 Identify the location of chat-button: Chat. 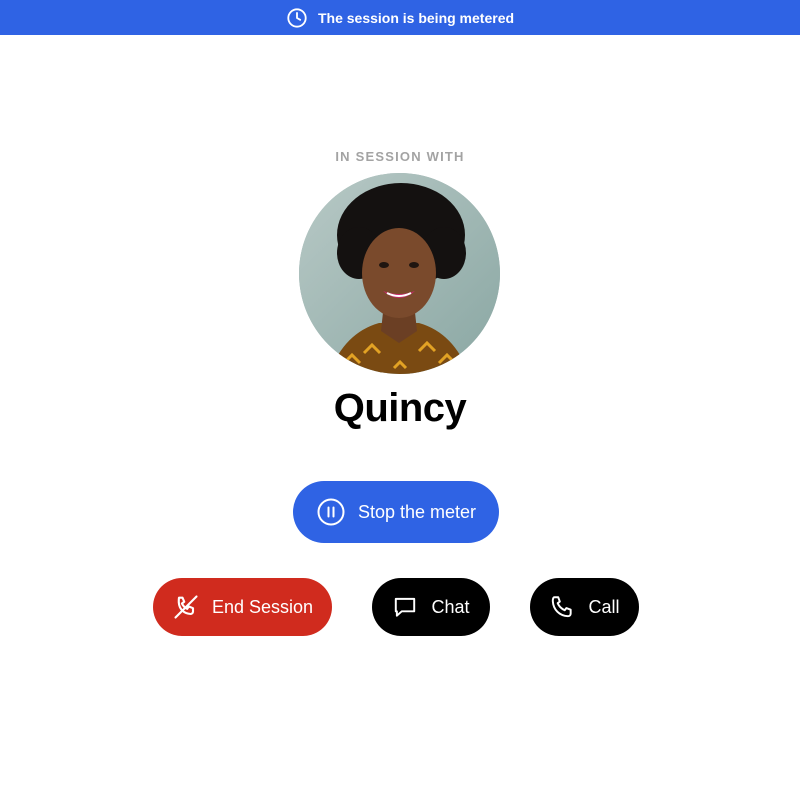
(431, 607).